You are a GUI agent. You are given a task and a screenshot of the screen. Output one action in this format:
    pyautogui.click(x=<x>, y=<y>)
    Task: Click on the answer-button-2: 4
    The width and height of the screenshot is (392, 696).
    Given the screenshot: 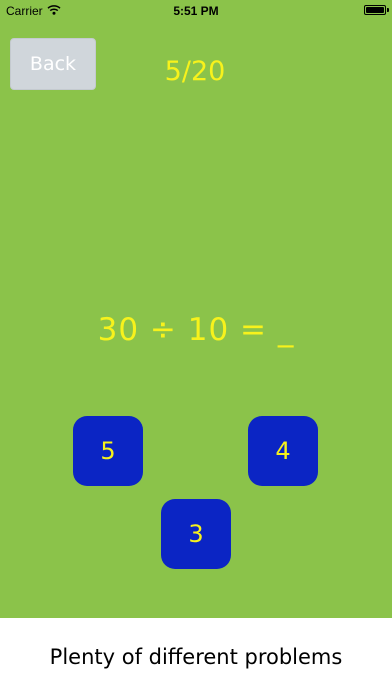 What is the action you would take?
    pyautogui.click(x=283, y=451)
    